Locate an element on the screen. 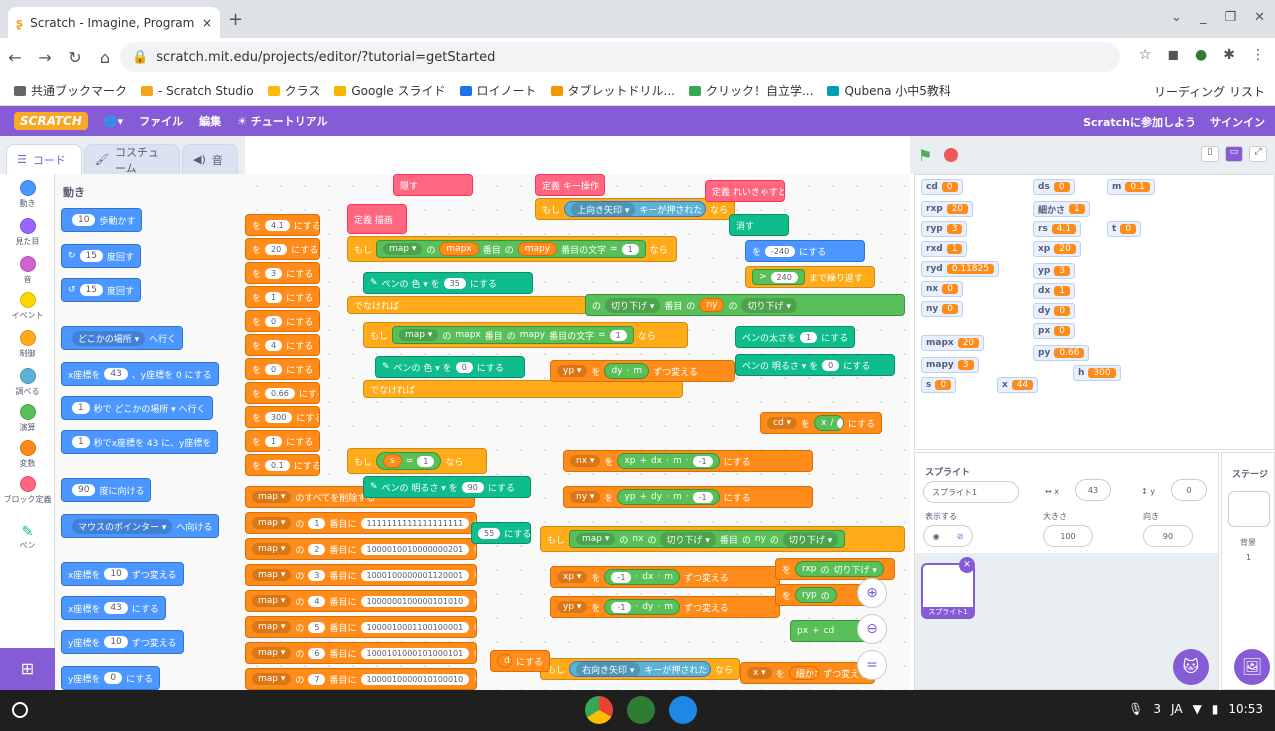  code-block-set-var: を 0.1 にする is located at coordinates (282, 465).